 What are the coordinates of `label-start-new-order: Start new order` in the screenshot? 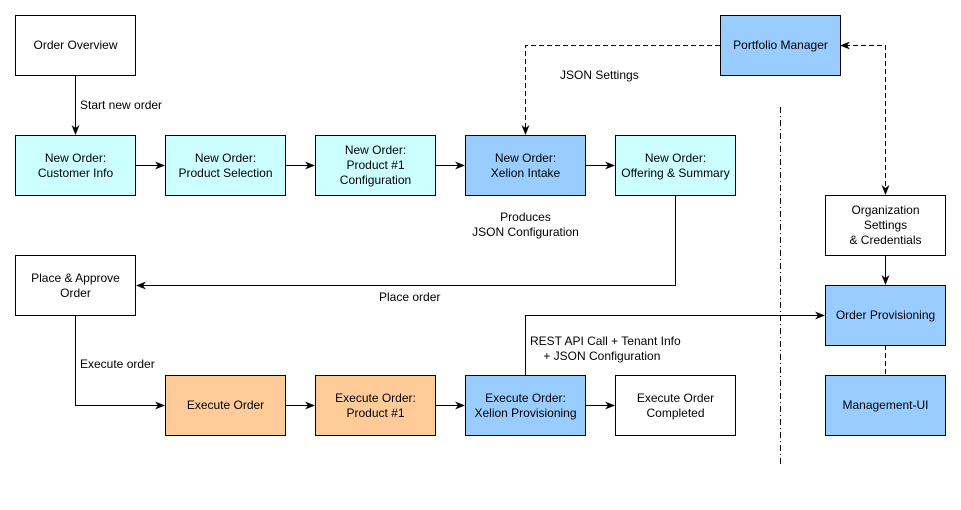 It's located at (121, 105).